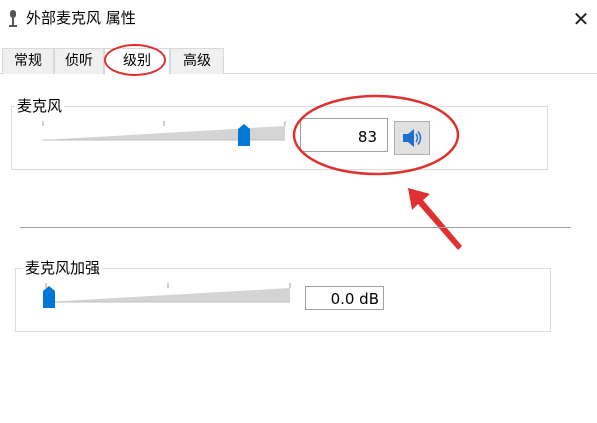  I want to click on microphone-icon, so click(13, 18).